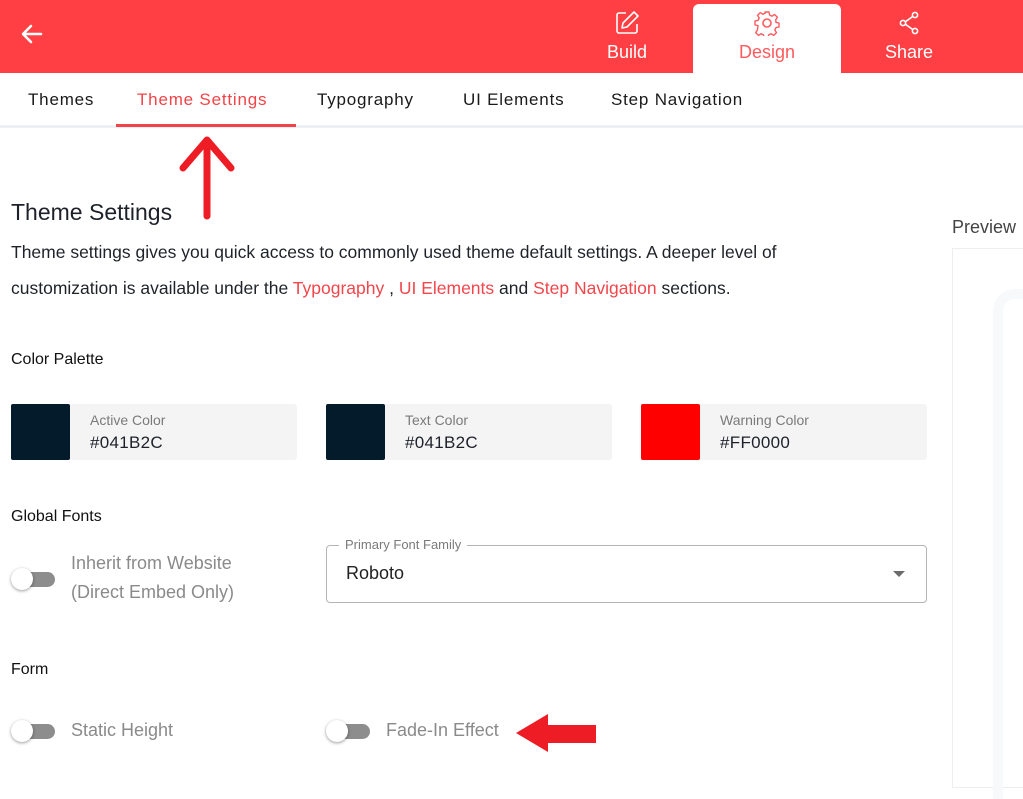  What do you see at coordinates (442, 730) in the screenshot?
I see `fade-in-effect-label: Fade-In Effect` at bounding box center [442, 730].